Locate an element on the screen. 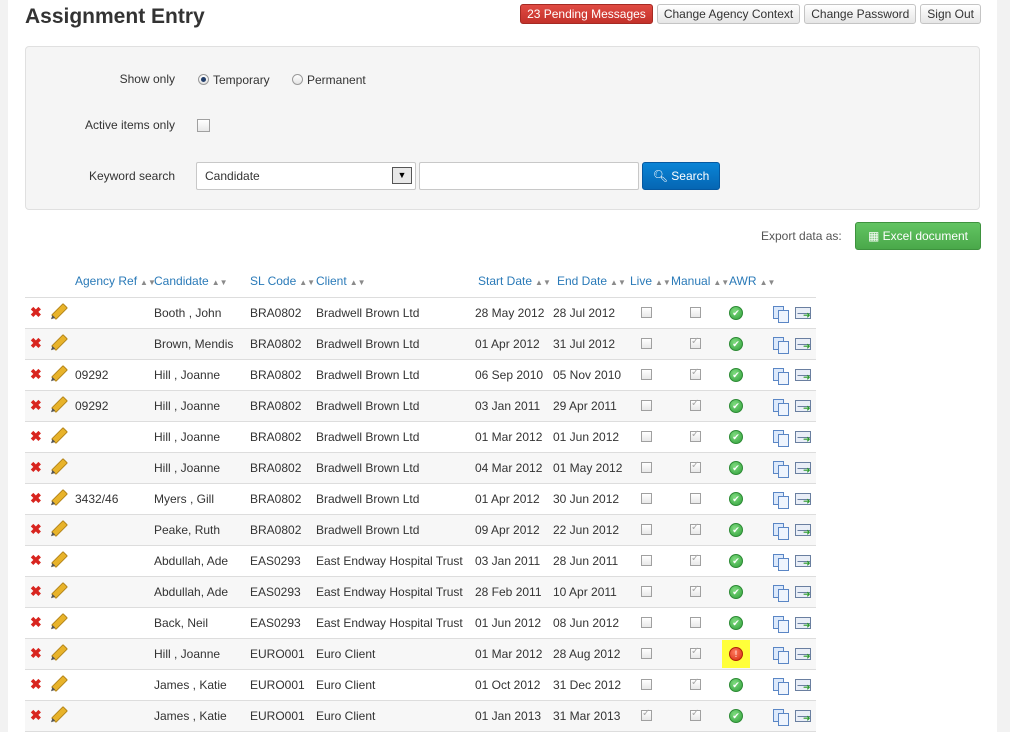 This screenshot has width=1010, height=732. radio-temporary: Temporary is located at coordinates (234, 79).